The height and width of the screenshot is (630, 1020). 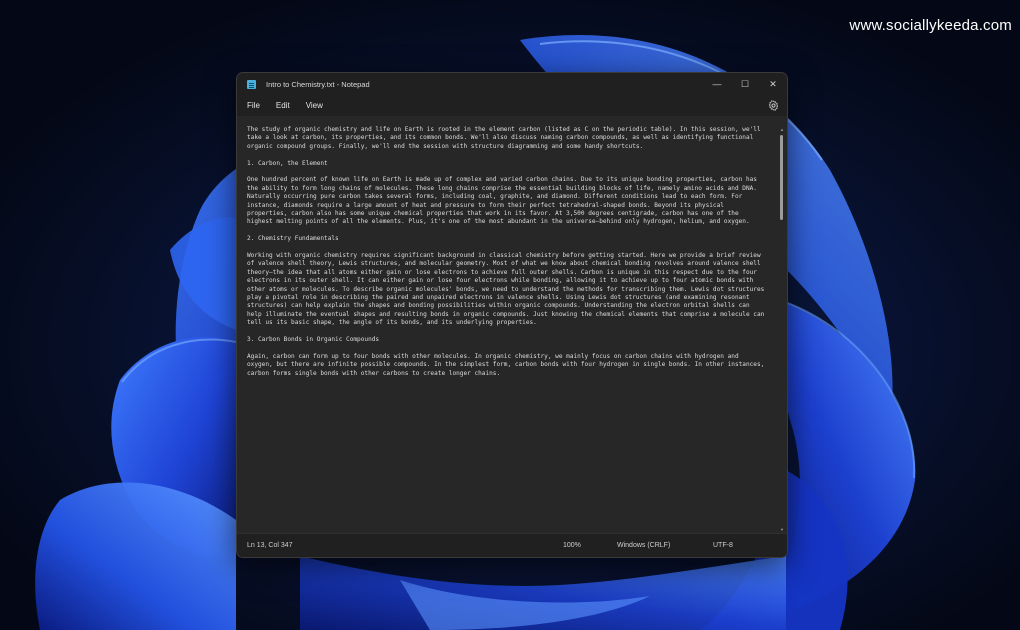 I want to click on section-heading: 2. Chemistry Fundamentals, so click(x=293, y=239).